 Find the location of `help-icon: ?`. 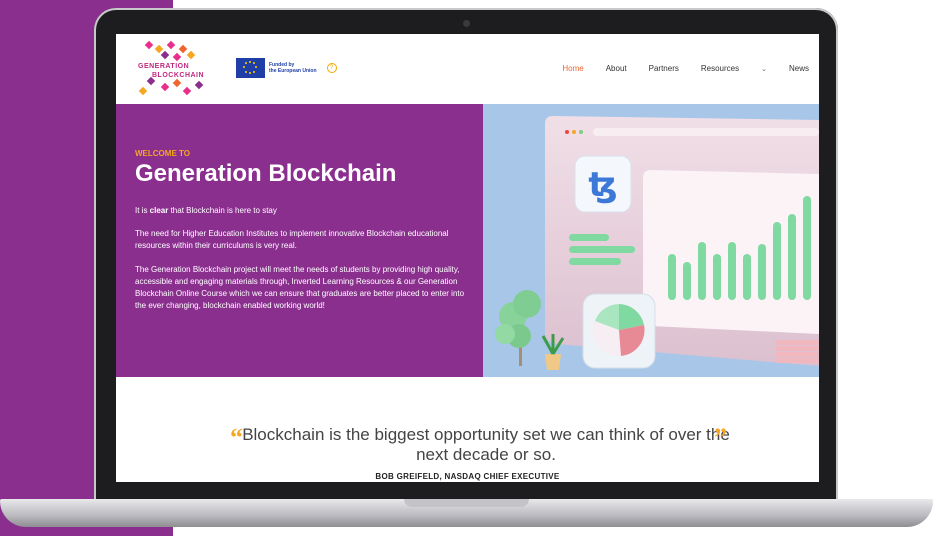

help-icon: ? is located at coordinates (331, 68).